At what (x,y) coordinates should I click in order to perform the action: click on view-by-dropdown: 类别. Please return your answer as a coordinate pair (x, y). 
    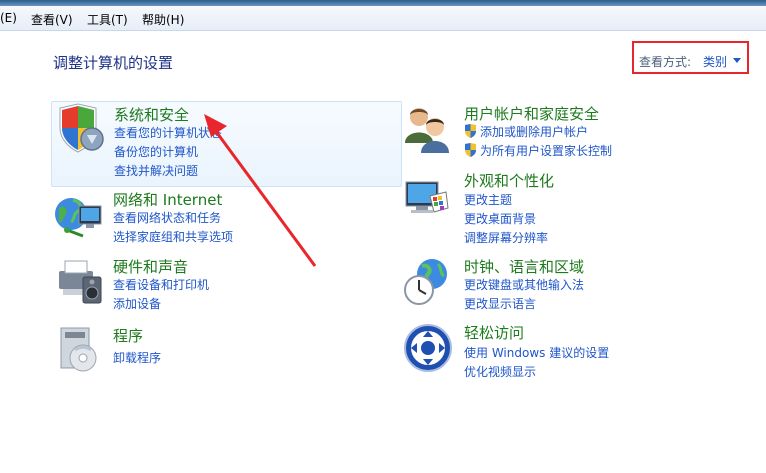
    Looking at the image, I should click on (715, 61).